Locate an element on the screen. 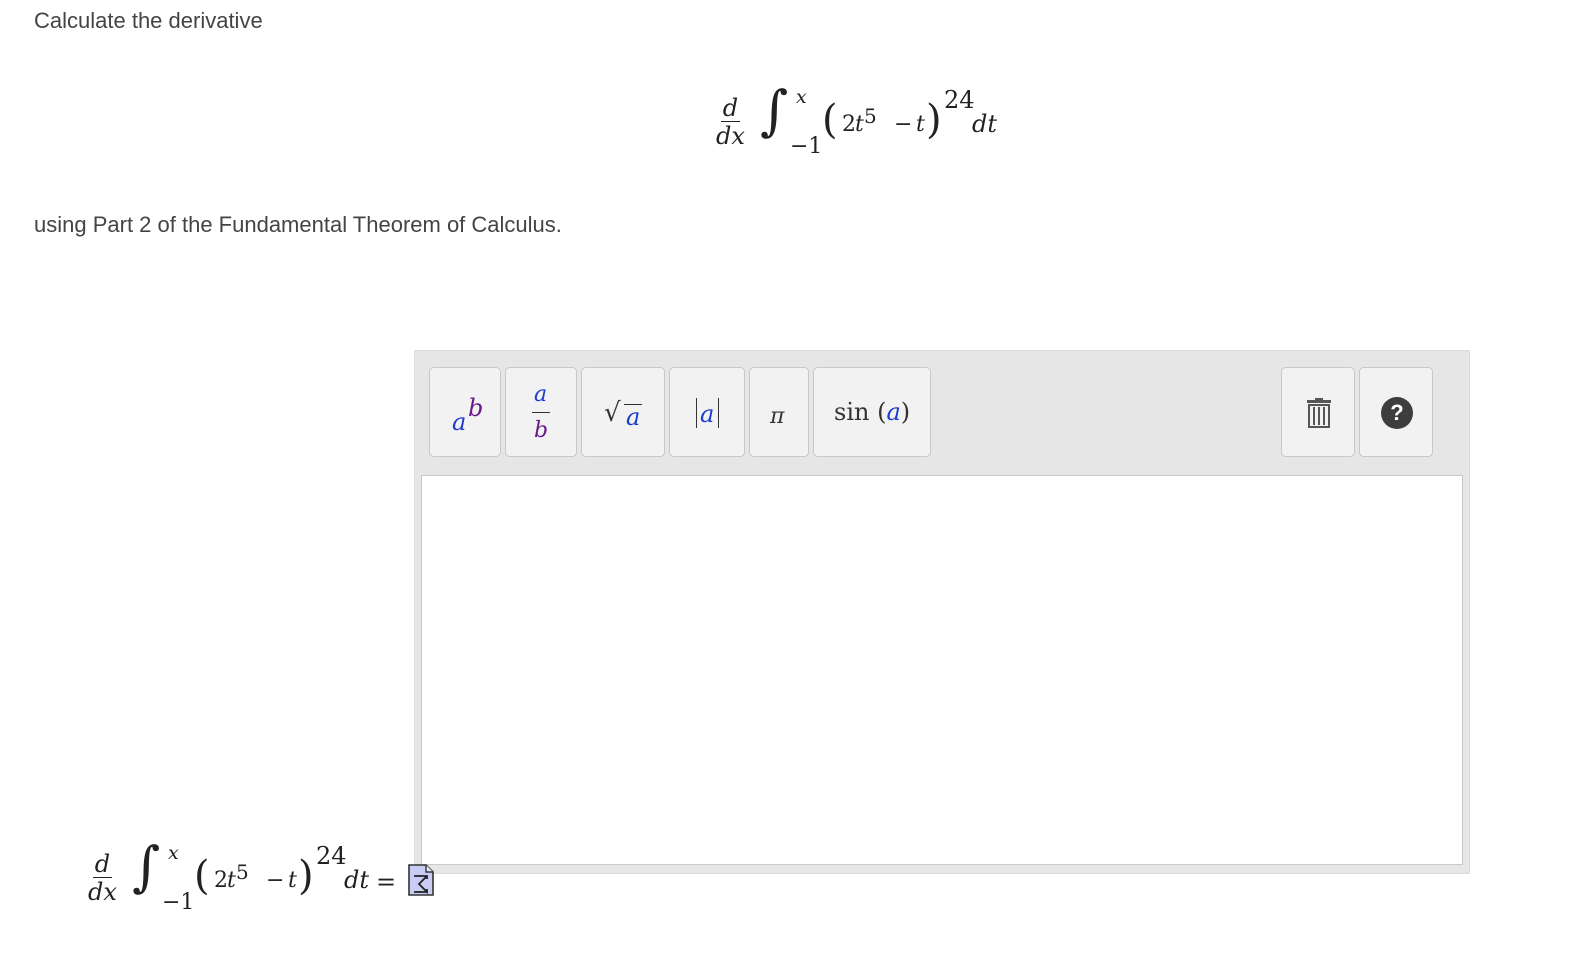 This screenshot has height=964, width=1592. d-dx-fraction: d dx is located at coordinates (730, 122).